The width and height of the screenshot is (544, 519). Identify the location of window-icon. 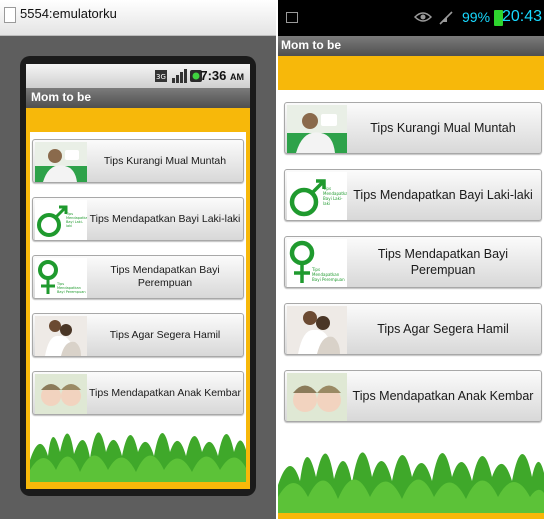
(10, 15).